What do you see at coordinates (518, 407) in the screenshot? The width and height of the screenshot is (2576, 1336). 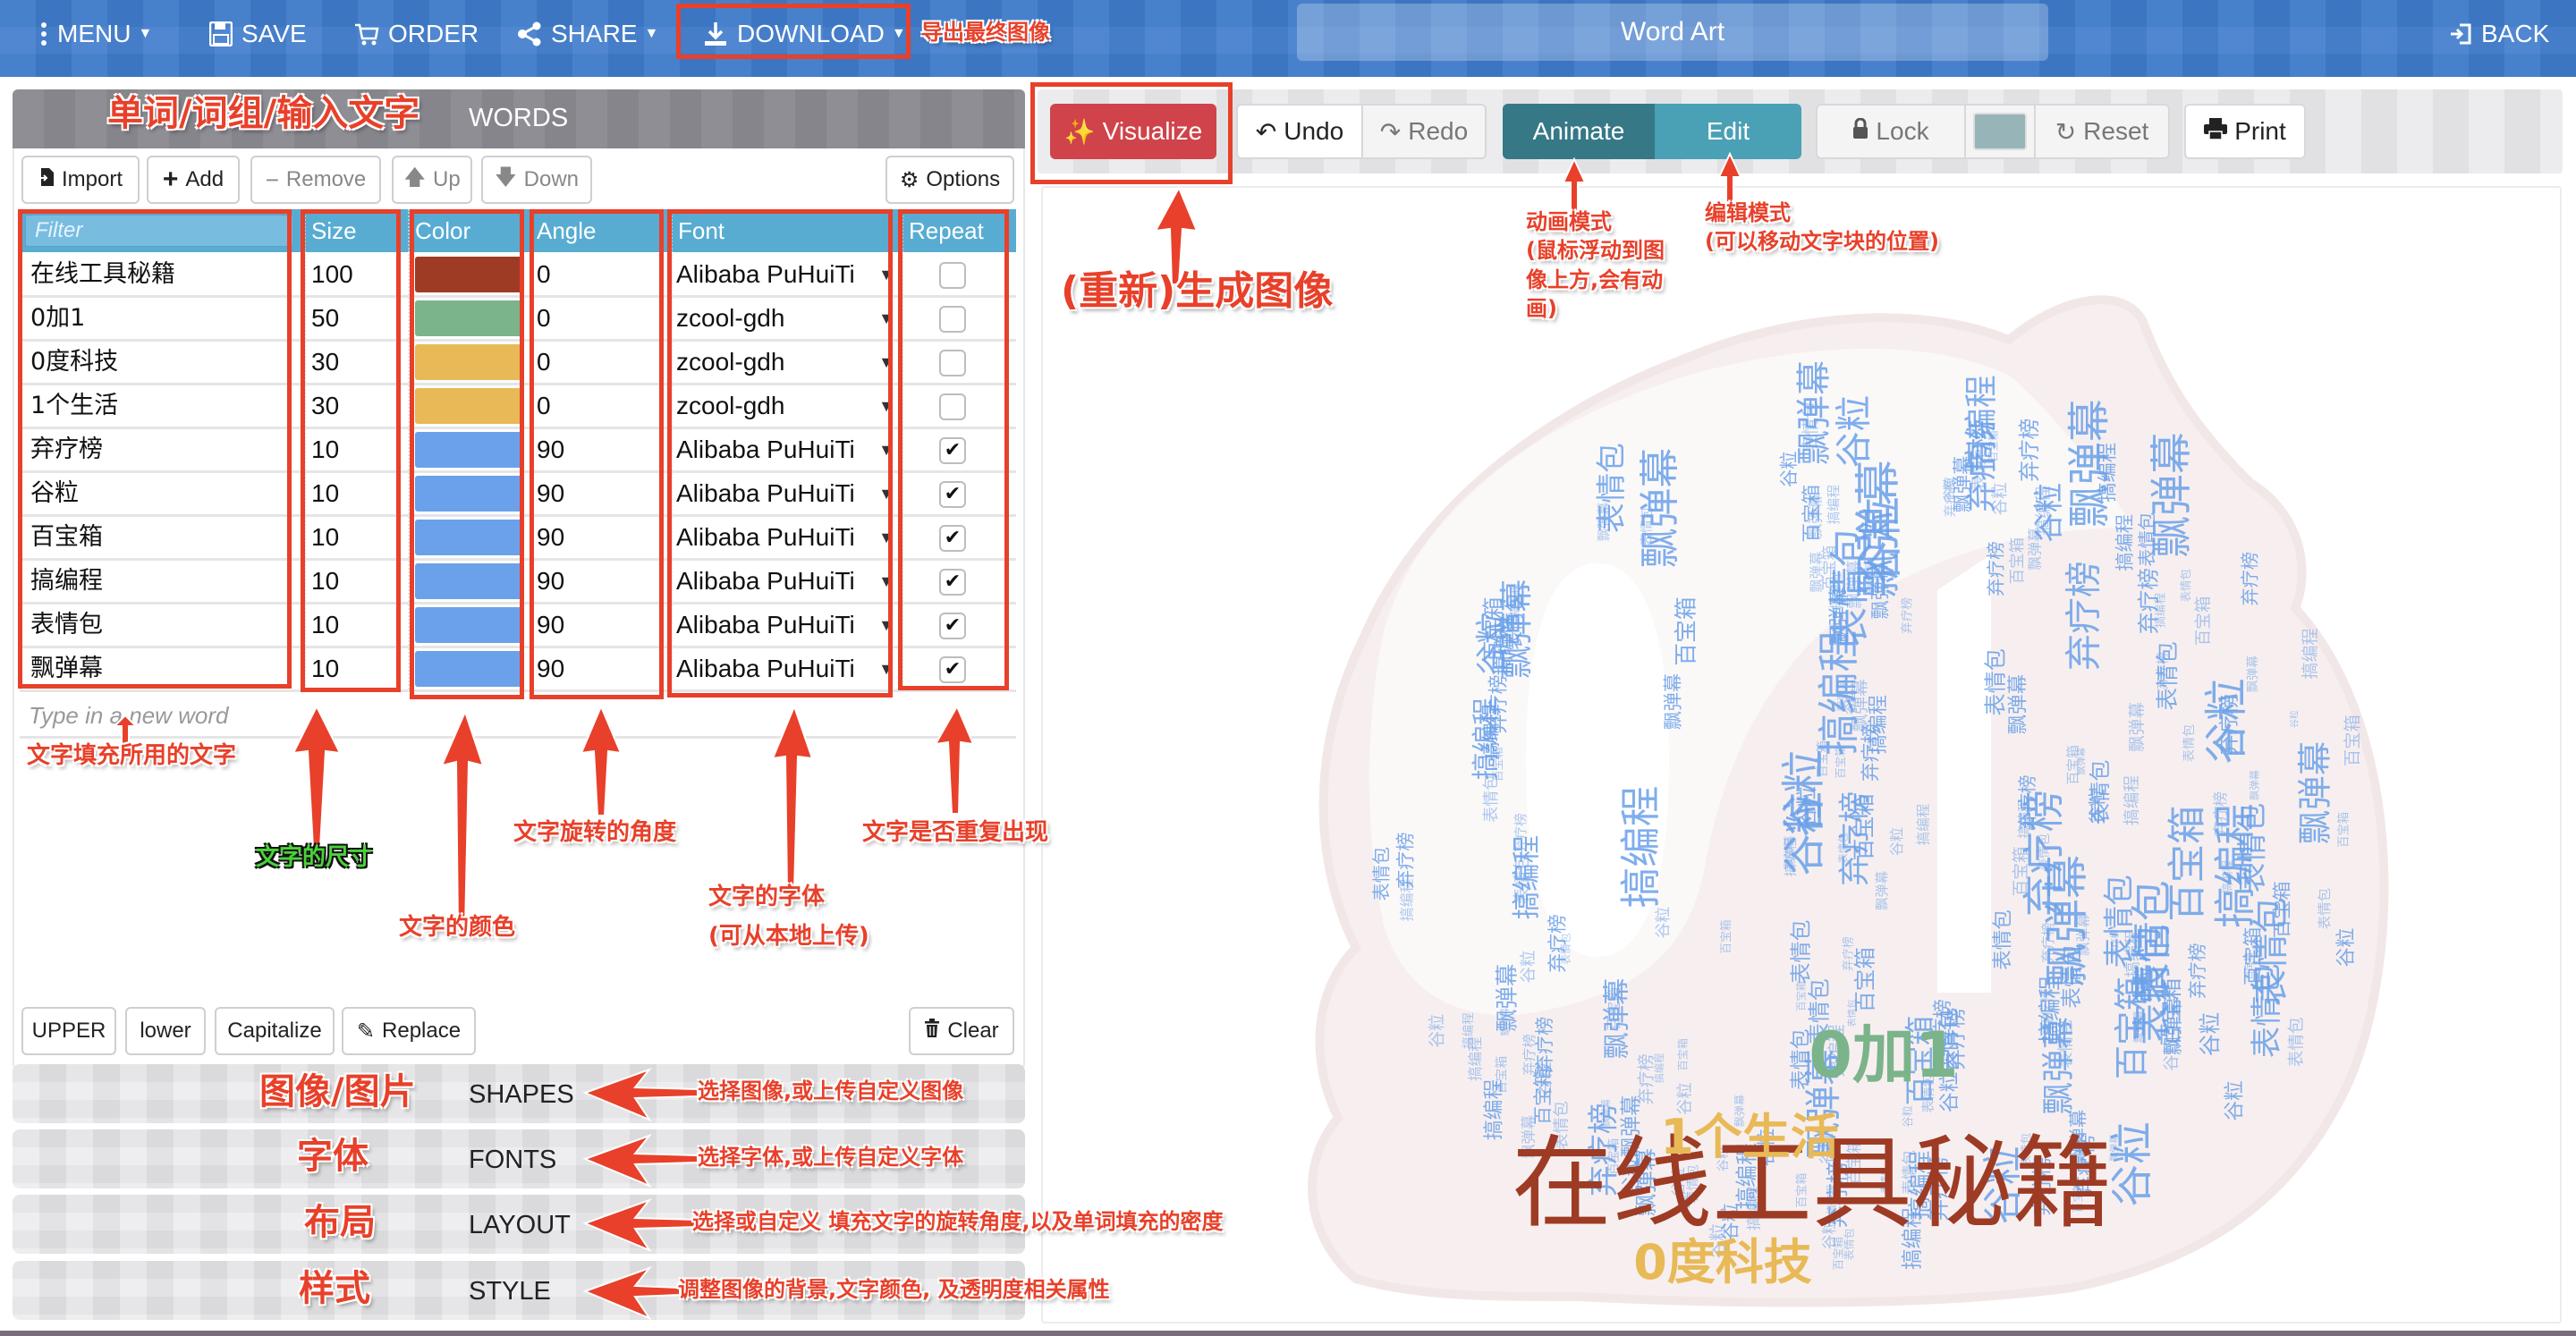 I see `table-row: 1个生活 30 0 zcool-gdh ▼` at bounding box center [518, 407].